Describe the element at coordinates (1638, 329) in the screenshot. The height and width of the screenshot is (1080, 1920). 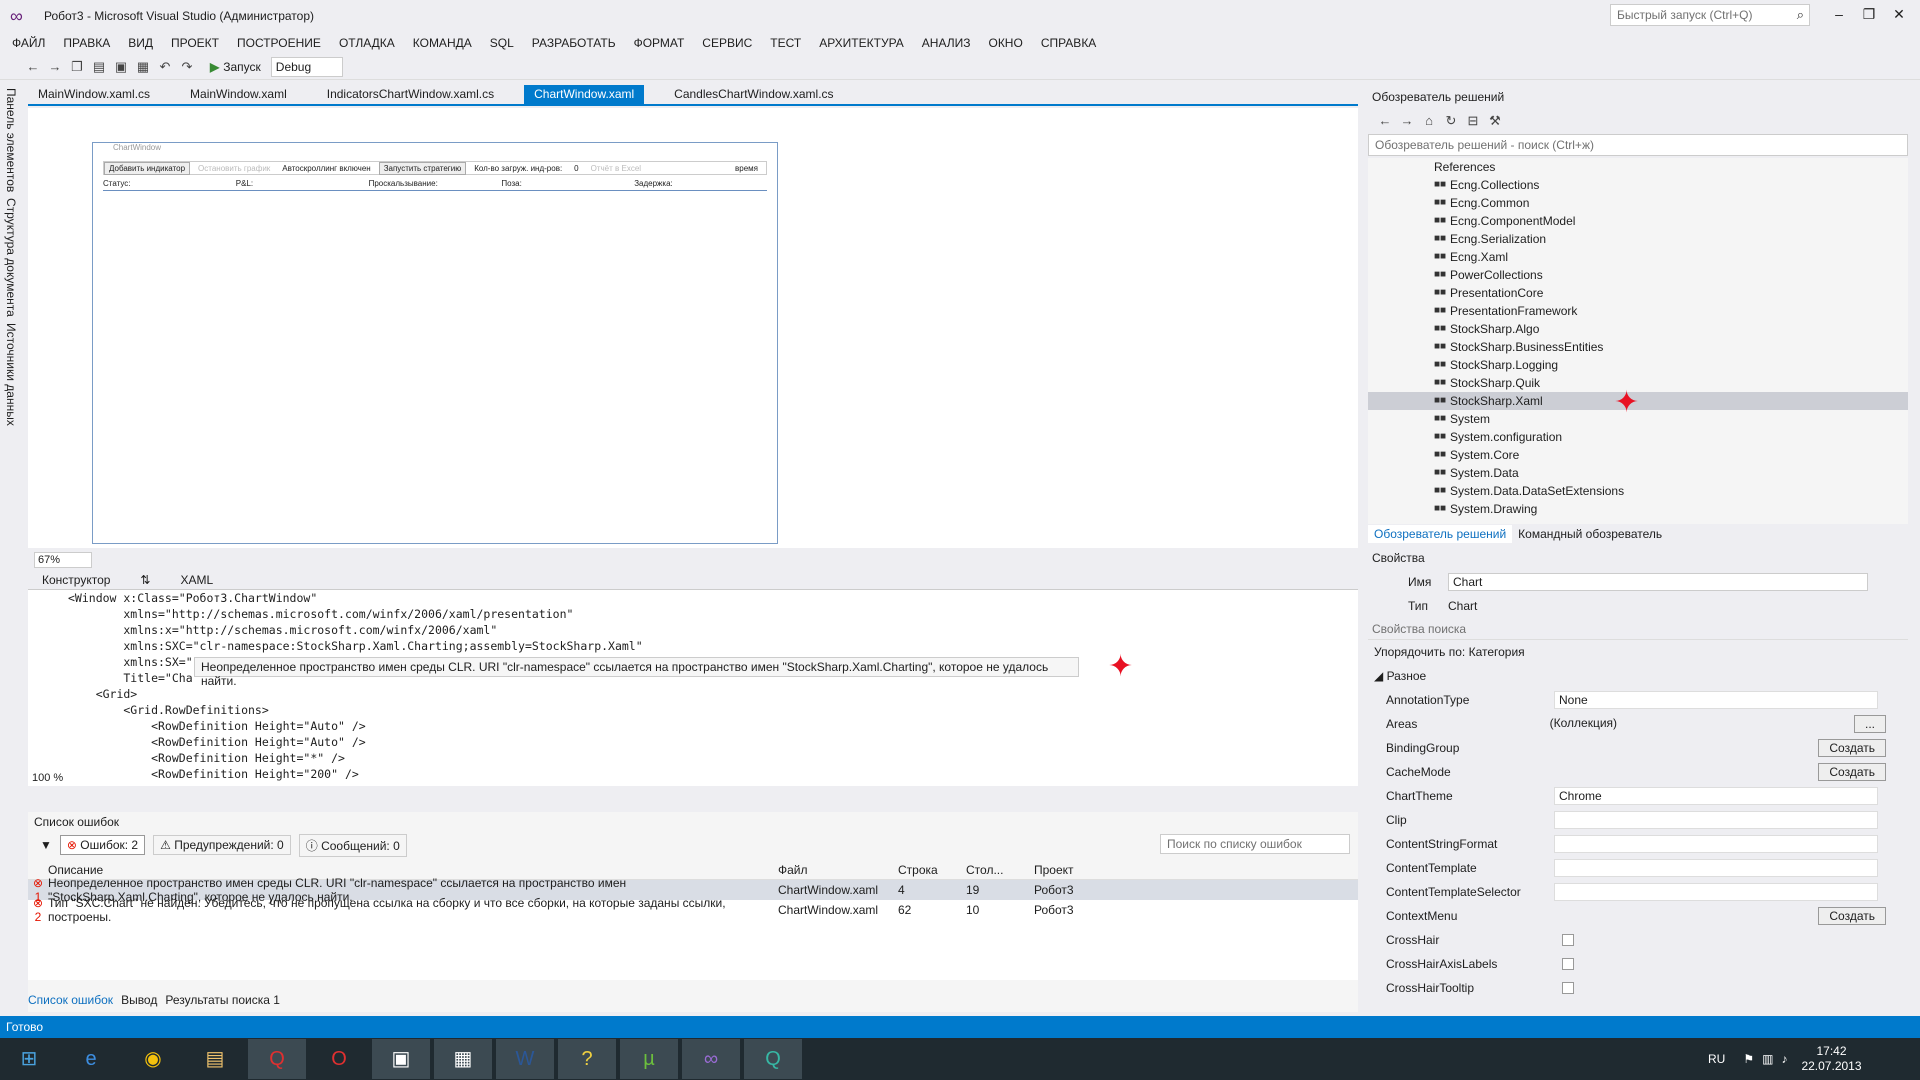
I see `reference-item: ■■ StockSharp.Algo` at that location.